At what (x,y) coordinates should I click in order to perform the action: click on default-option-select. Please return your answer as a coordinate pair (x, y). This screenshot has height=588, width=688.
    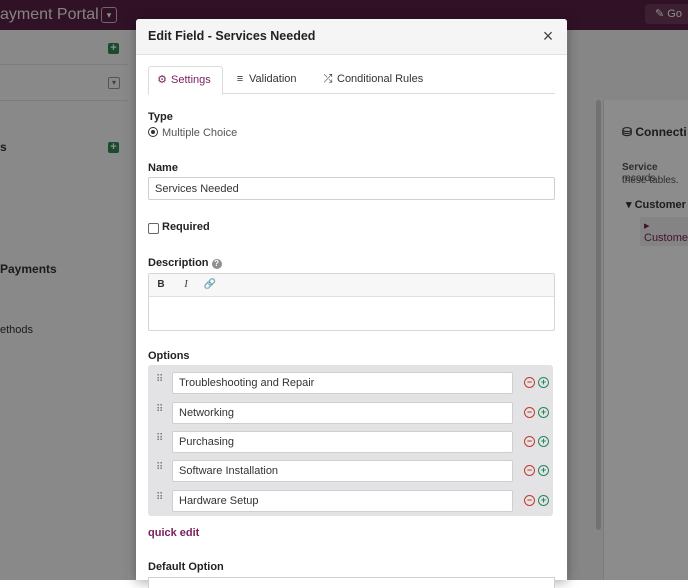
    Looking at the image, I should click on (351, 582).